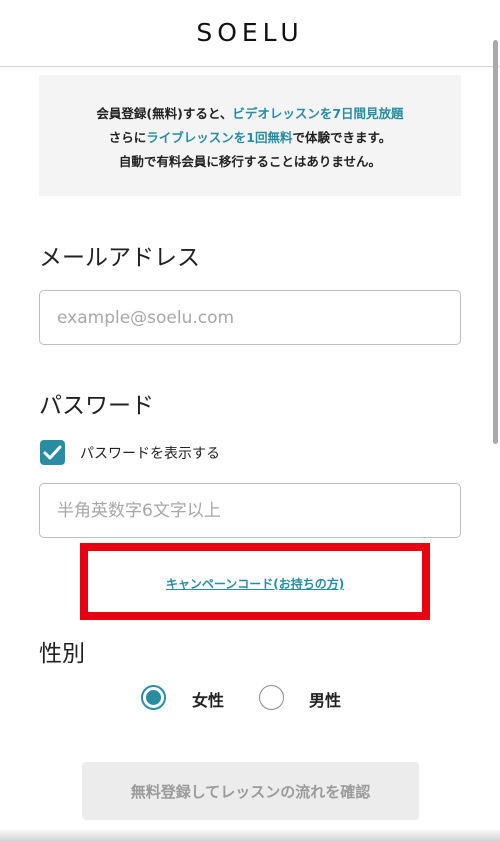 The width and height of the screenshot is (500, 842). I want to click on notice-line-2: さらにライブレッスンを1回無料で体験できます。, so click(250, 137).